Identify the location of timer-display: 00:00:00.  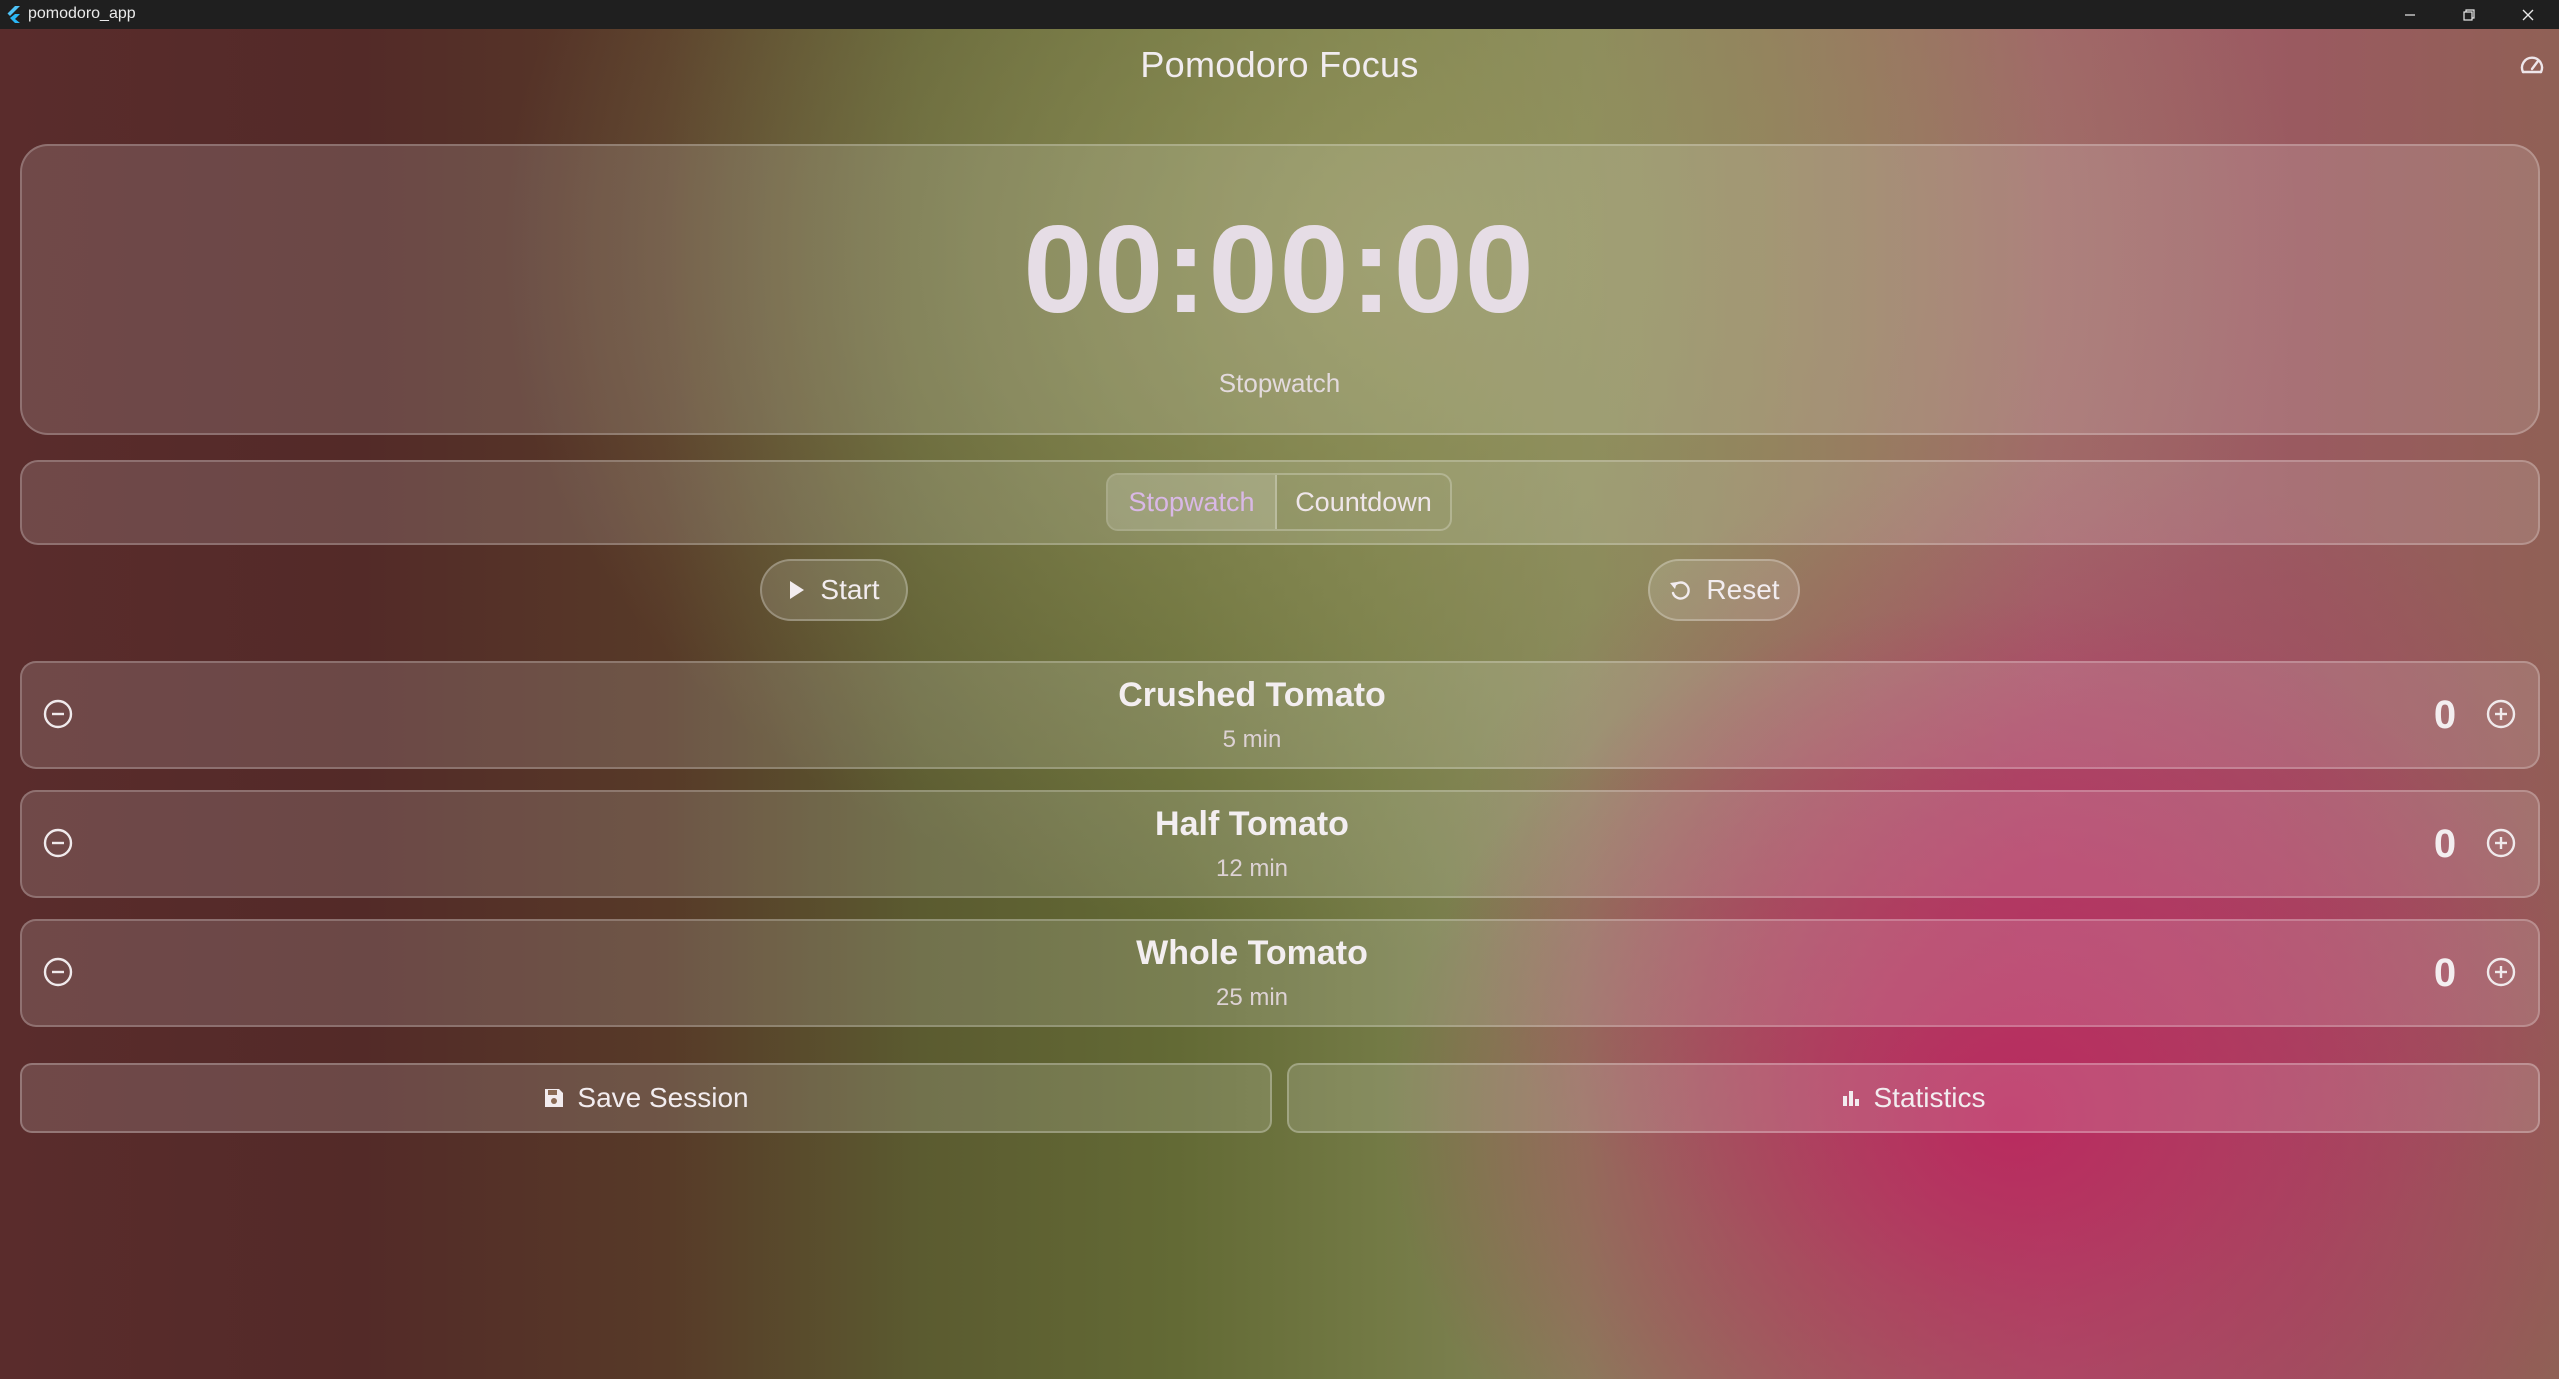
(1279, 270).